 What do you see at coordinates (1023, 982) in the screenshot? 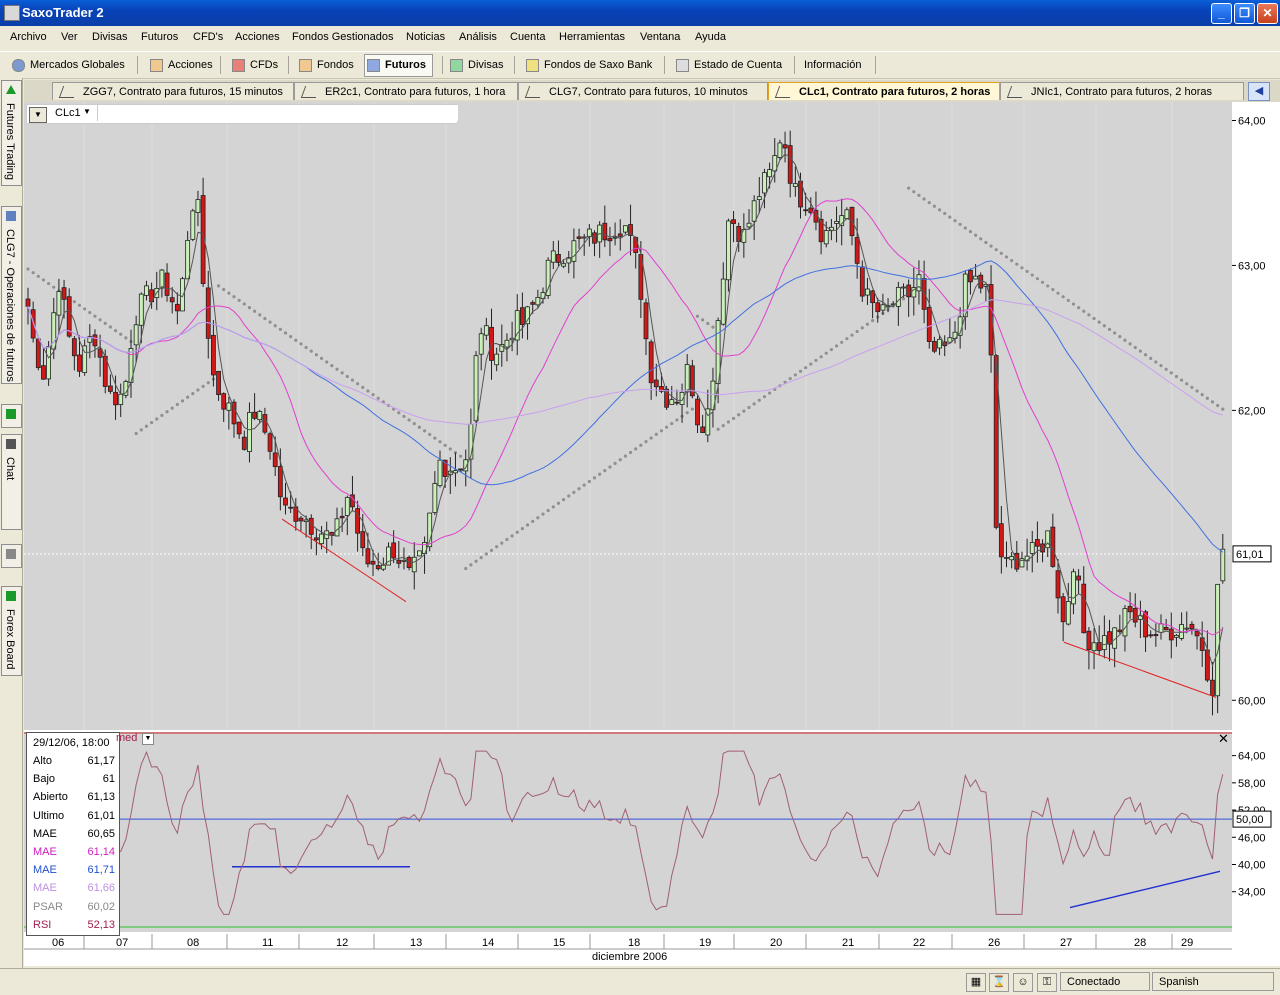
I see `user-icon: ☺` at bounding box center [1023, 982].